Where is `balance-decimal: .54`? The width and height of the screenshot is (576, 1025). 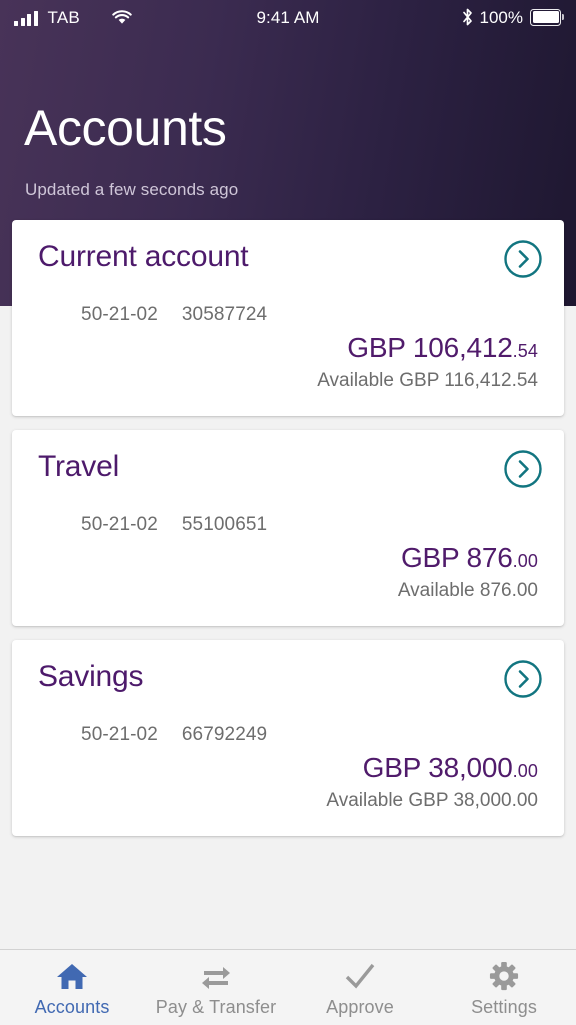
balance-decimal: .54 is located at coordinates (525, 351).